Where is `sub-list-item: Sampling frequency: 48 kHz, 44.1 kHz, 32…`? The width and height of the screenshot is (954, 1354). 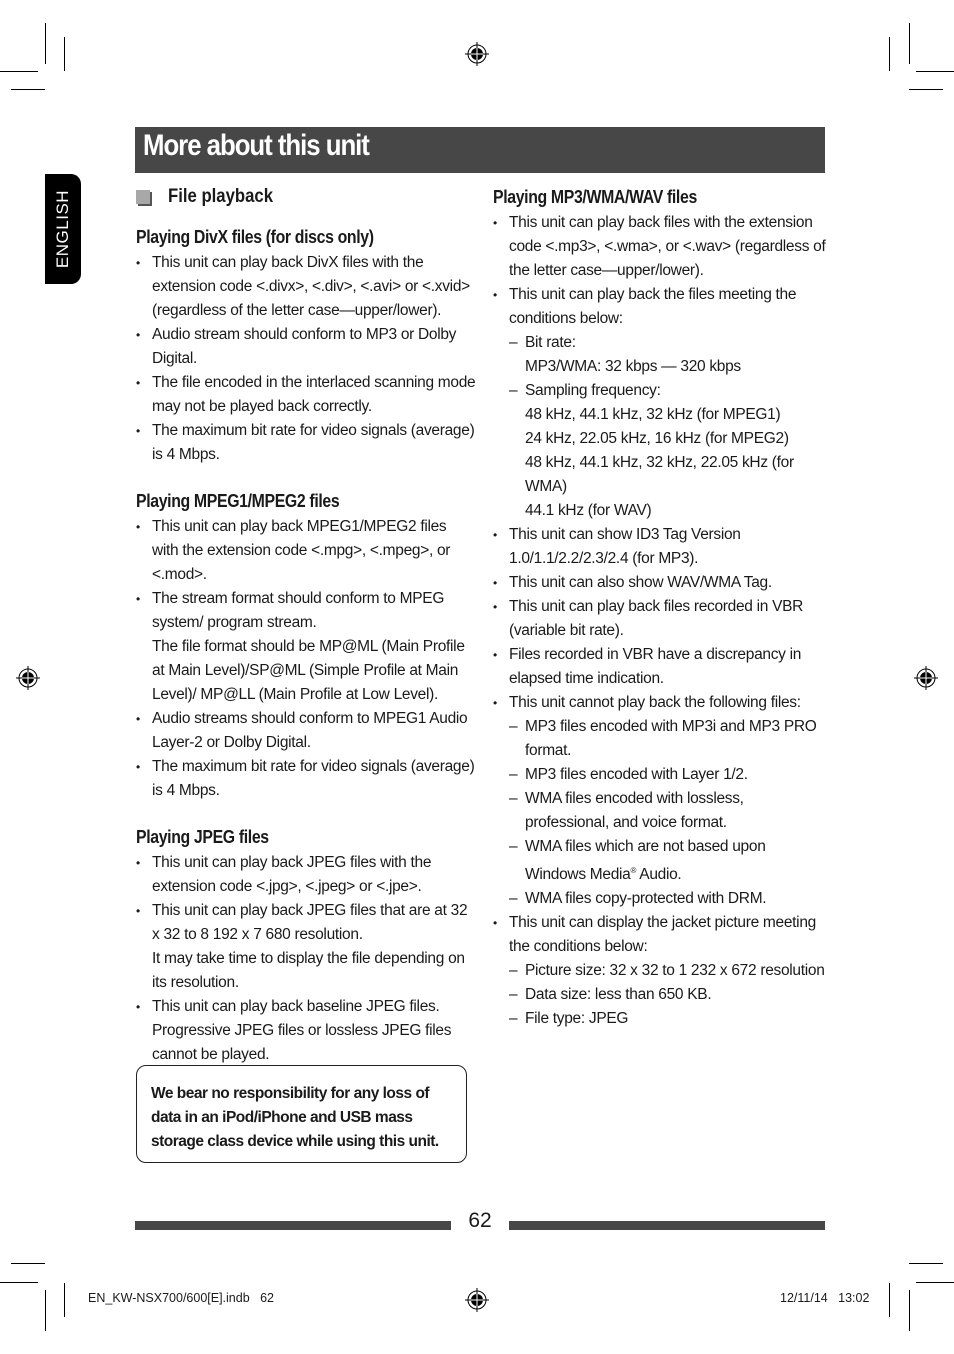 sub-list-item: Sampling frequency: 48 kHz, 44.1 kHz, 32… is located at coordinates (668, 451).